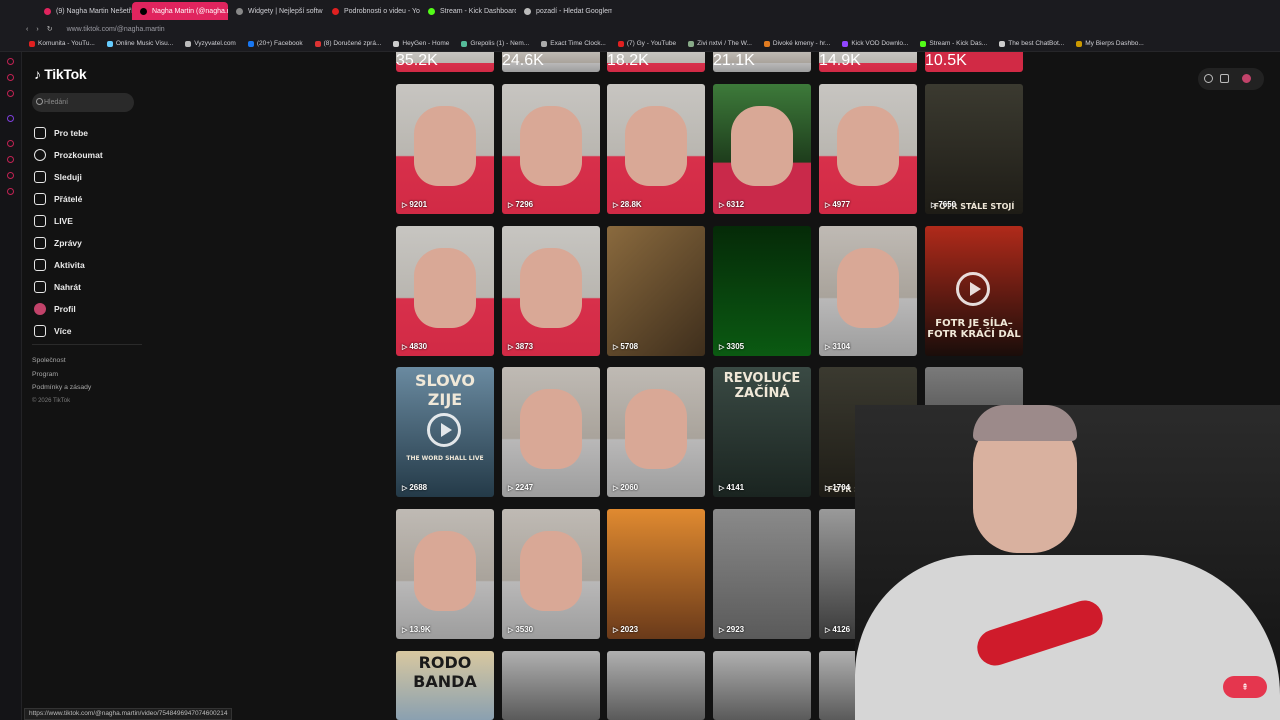 The height and width of the screenshot is (720, 1280). Describe the element at coordinates (27, 29) in the screenshot. I see `back-icon: ‹` at that location.